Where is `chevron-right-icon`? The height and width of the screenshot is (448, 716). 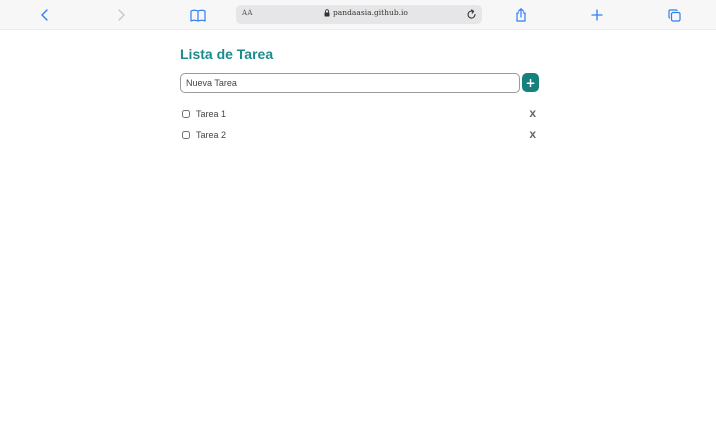 chevron-right-icon is located at coordinates (121, 15).